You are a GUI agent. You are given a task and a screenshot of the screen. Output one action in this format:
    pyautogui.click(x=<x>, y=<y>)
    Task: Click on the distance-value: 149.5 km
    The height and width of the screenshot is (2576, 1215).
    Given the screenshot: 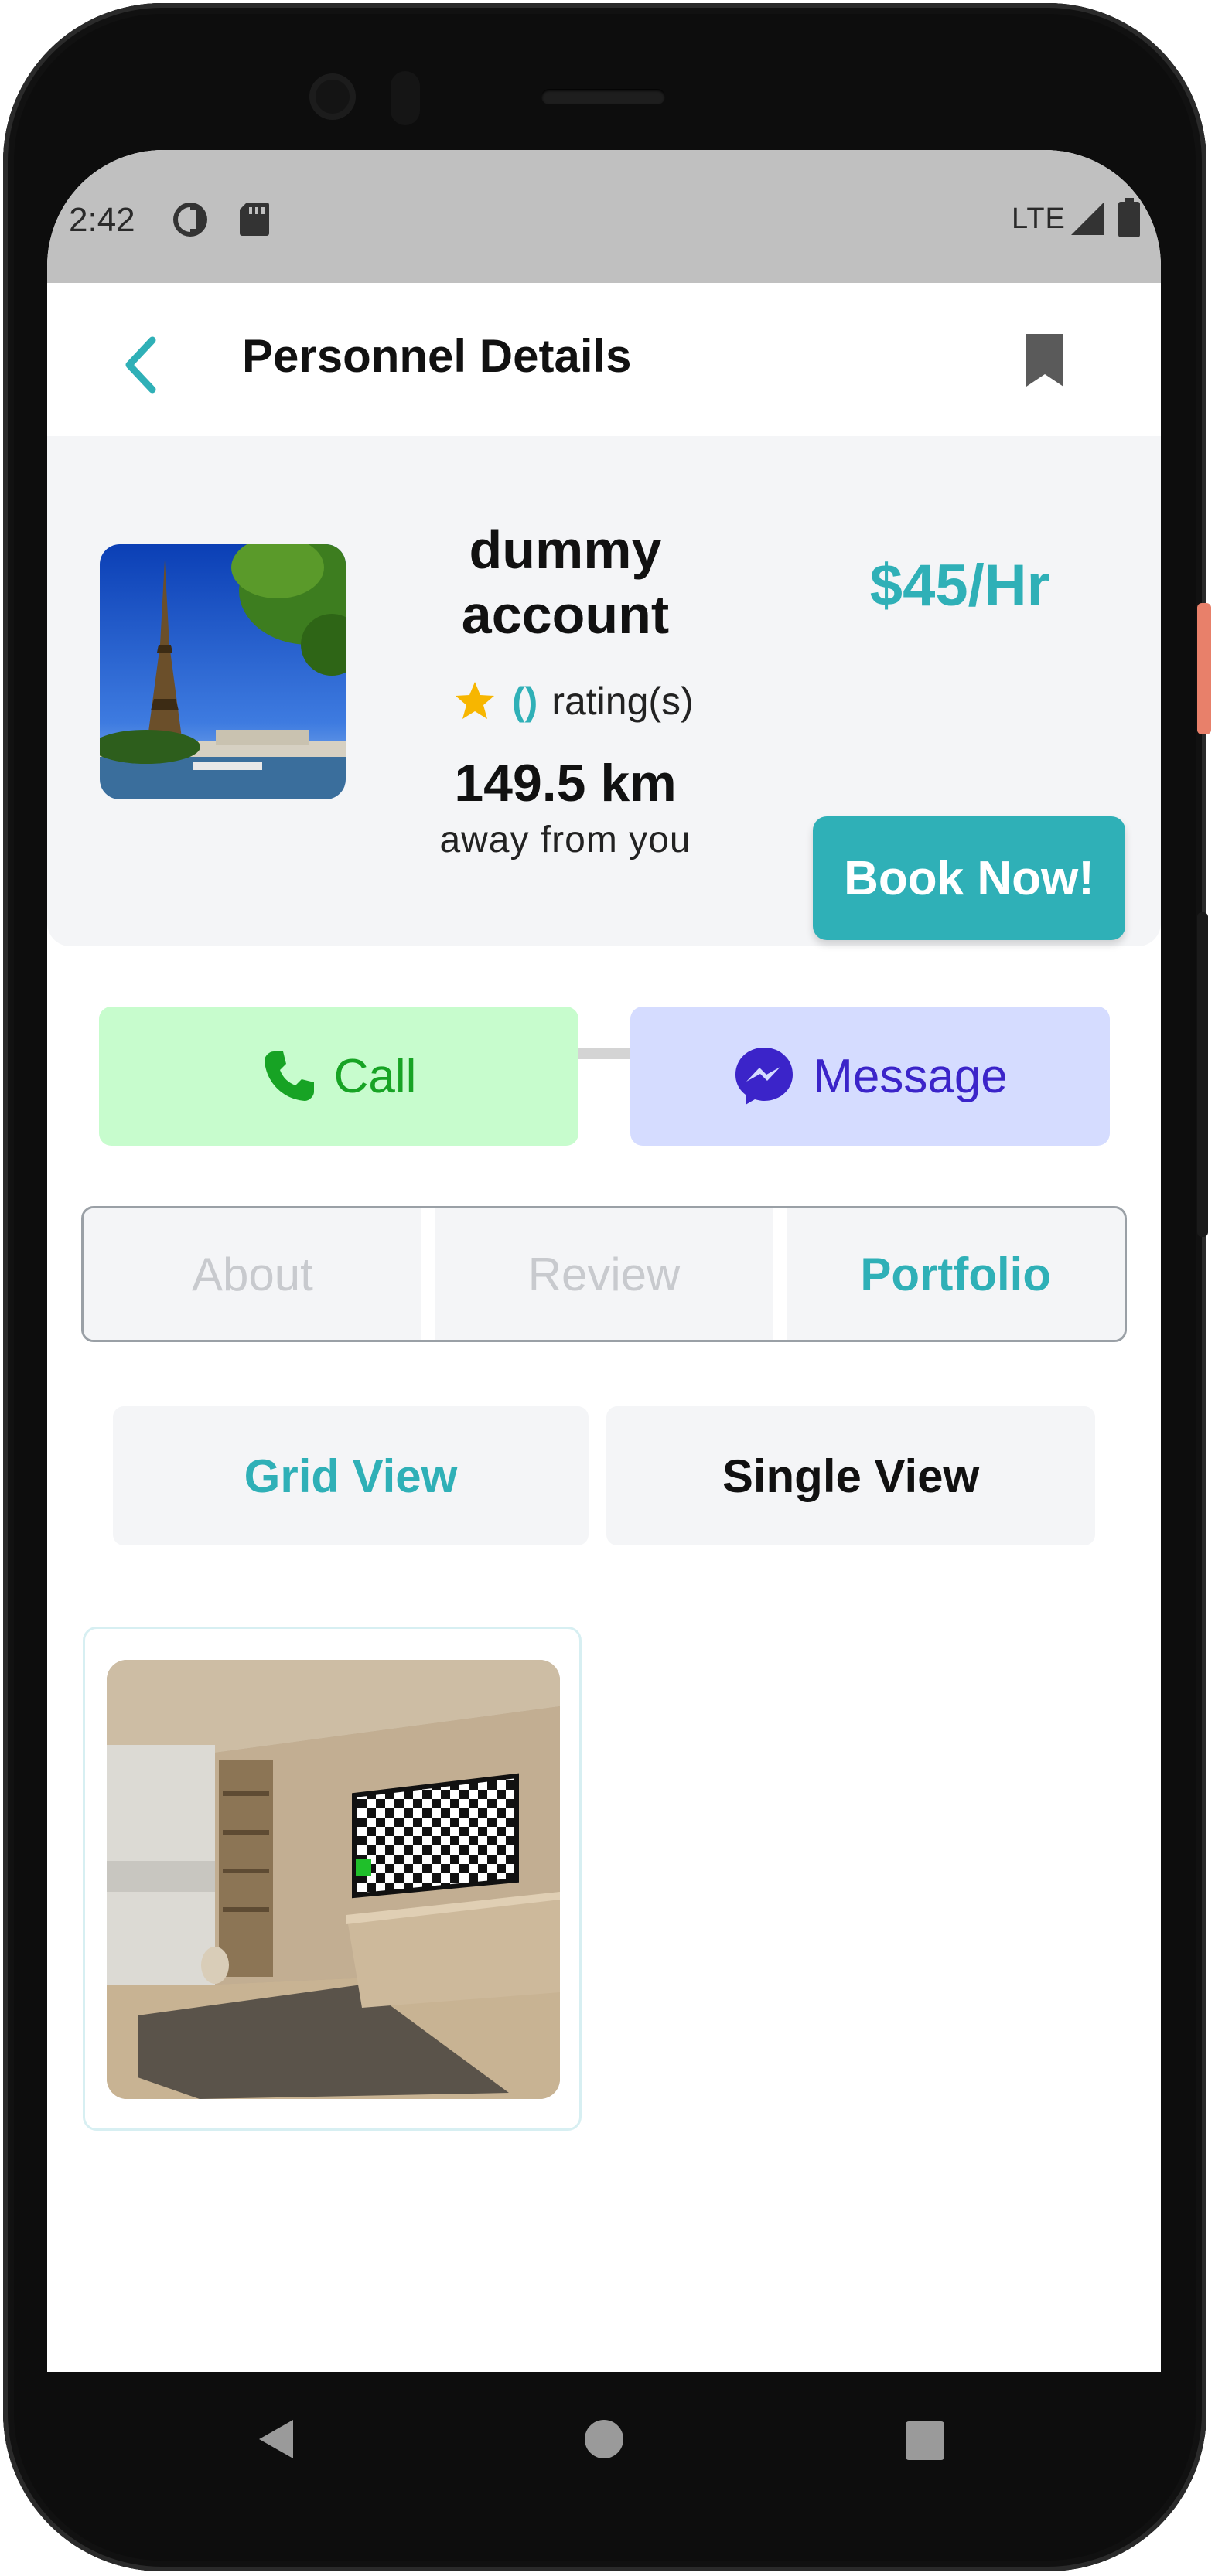 What is the action you would take?
    pyautogui.click(x=565, y=783)
    